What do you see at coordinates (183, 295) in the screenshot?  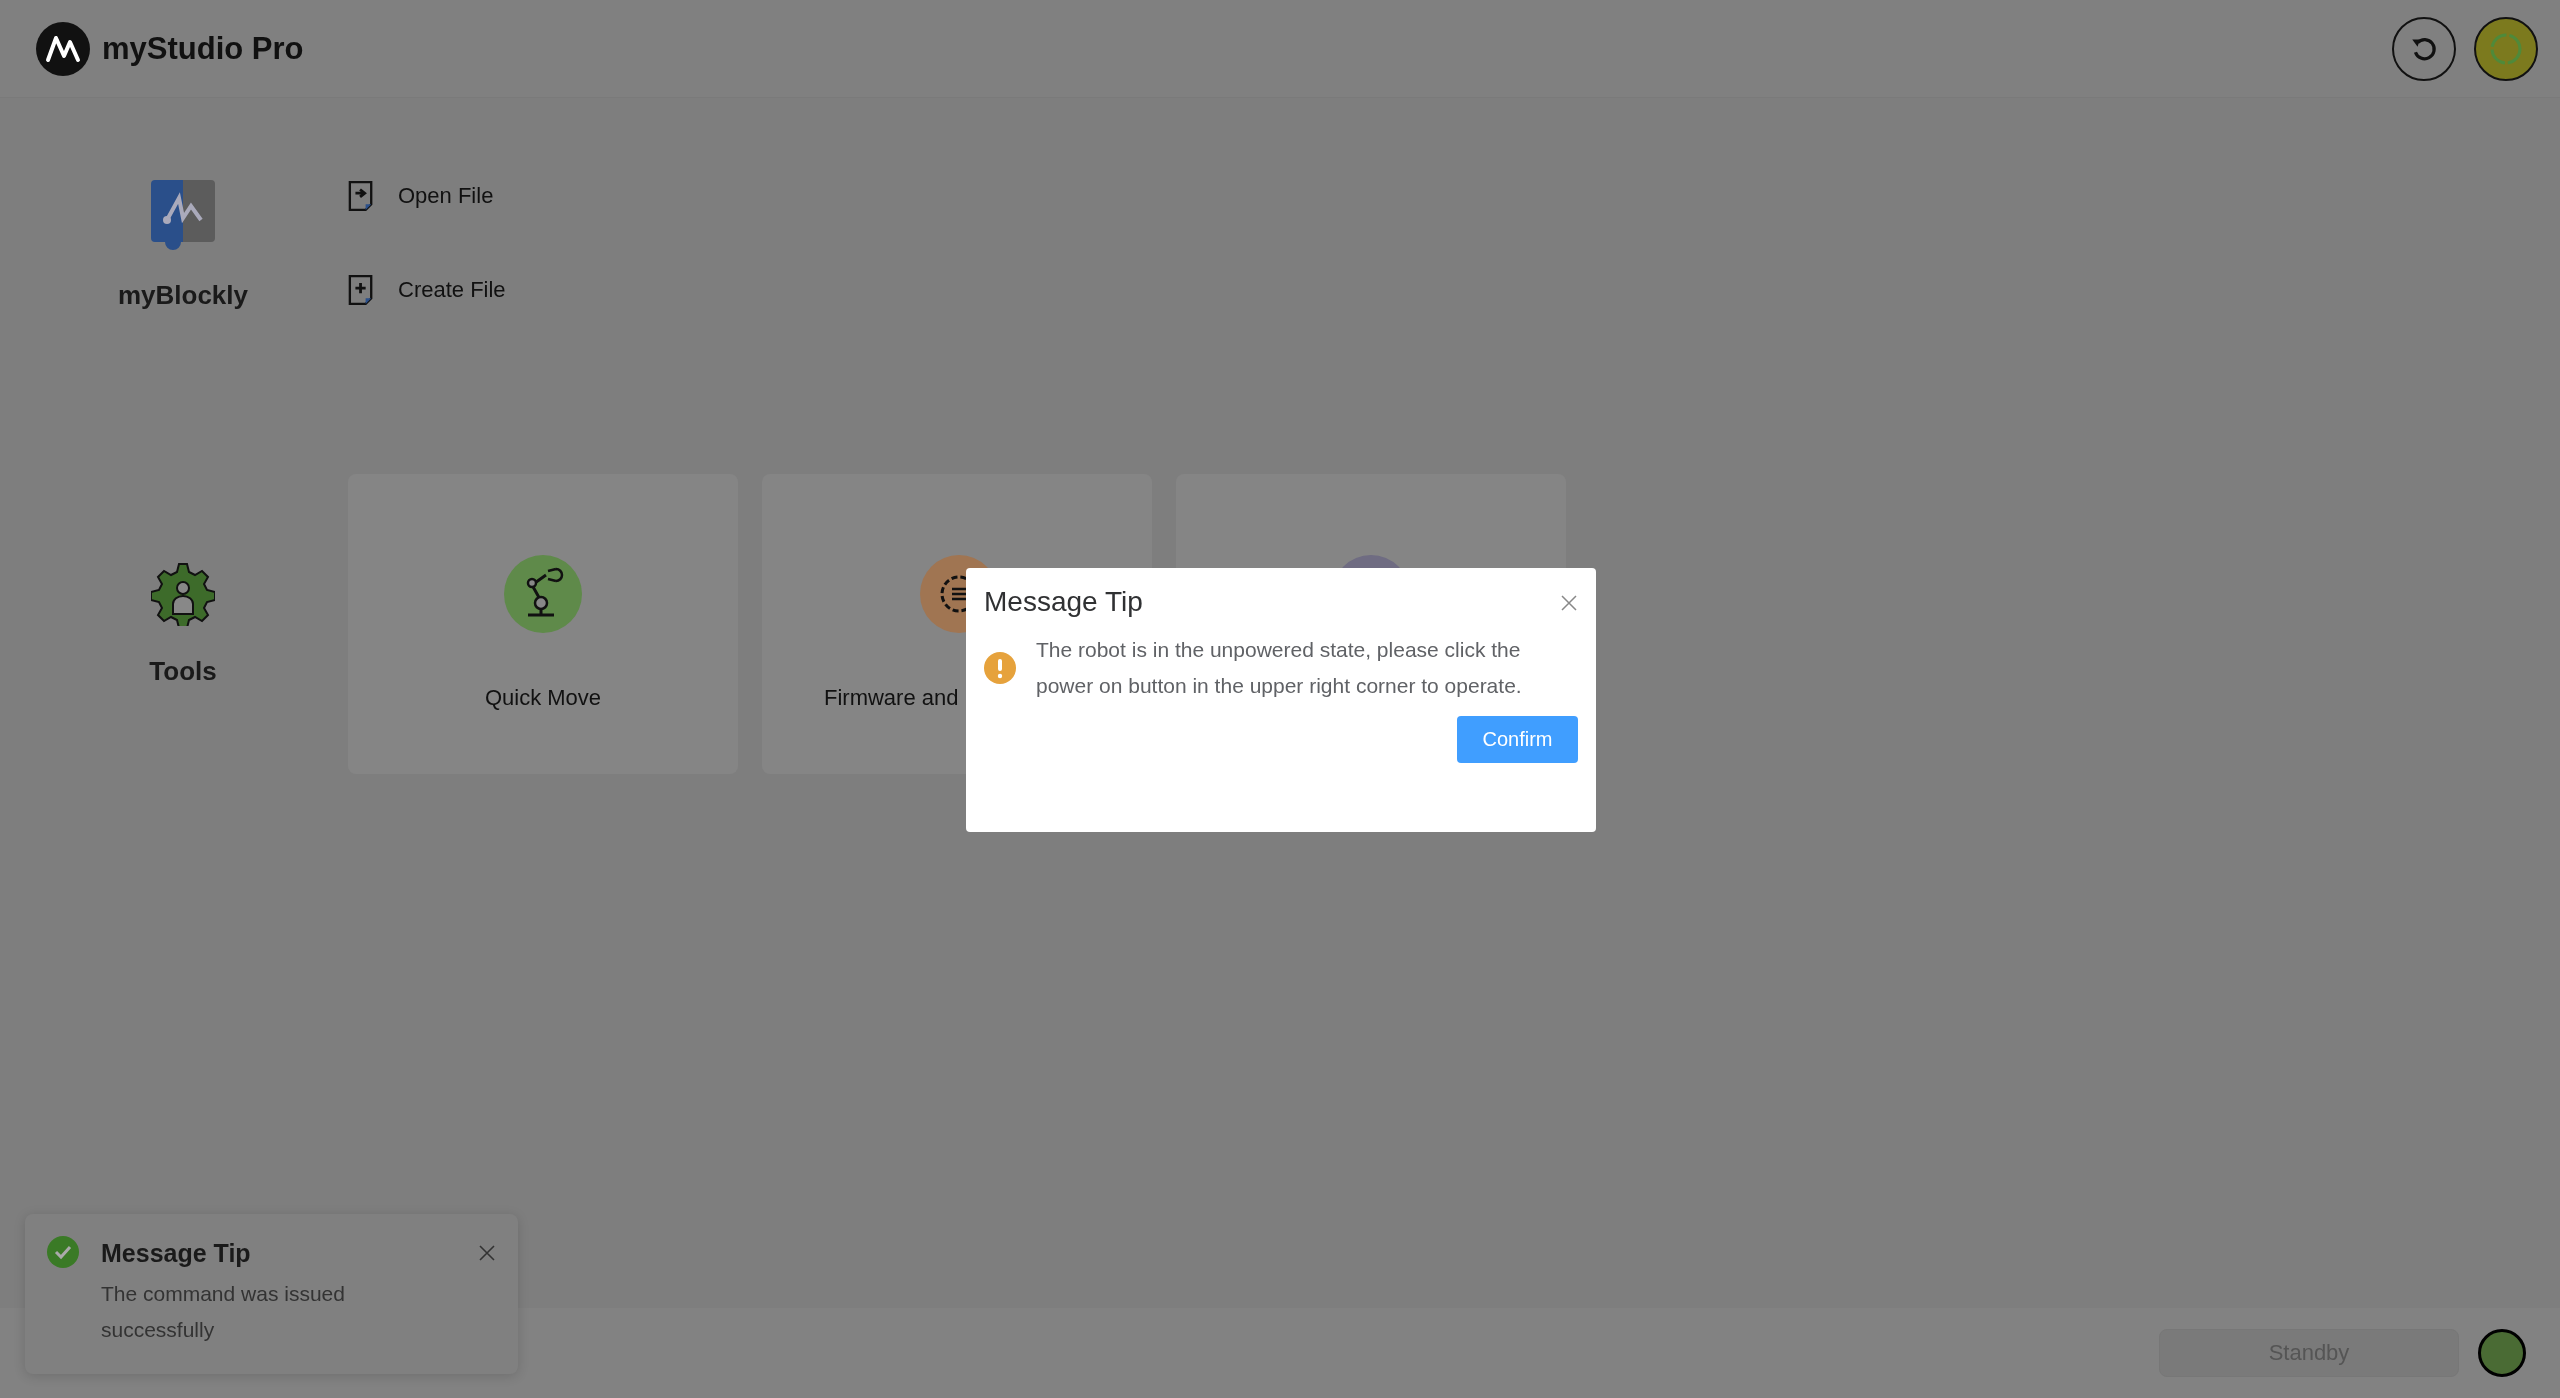 I see `section-label: myBlockly` at bounding box center [183, 295].